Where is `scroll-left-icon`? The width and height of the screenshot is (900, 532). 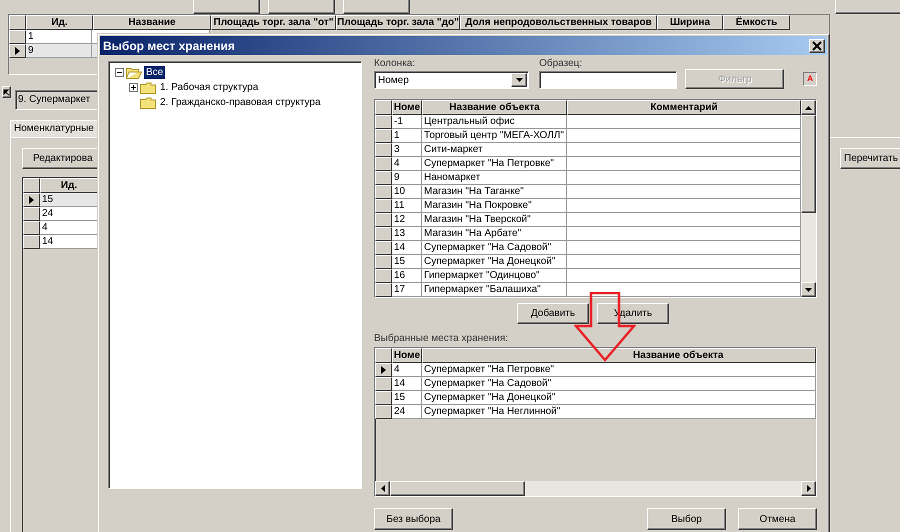 scroll-left-icon is located at coordinates (382, 488).